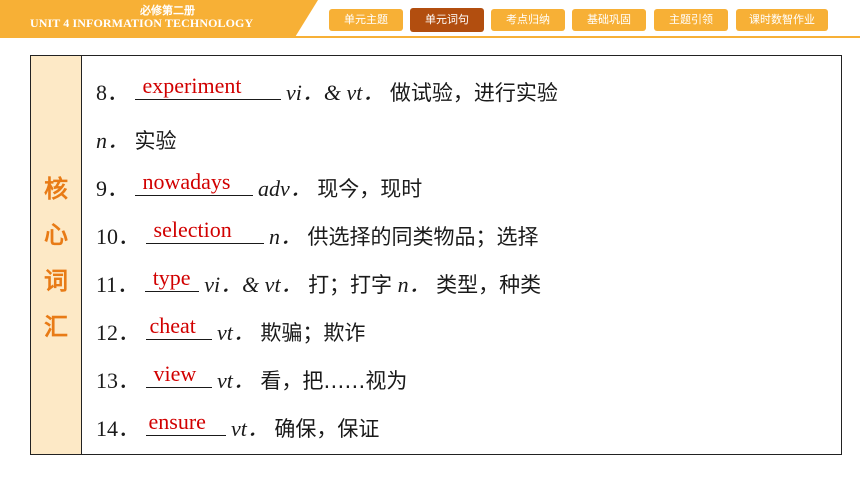  I want to click on vocab-item: 13． view vt． 看，把……视为, so click(252, 379).